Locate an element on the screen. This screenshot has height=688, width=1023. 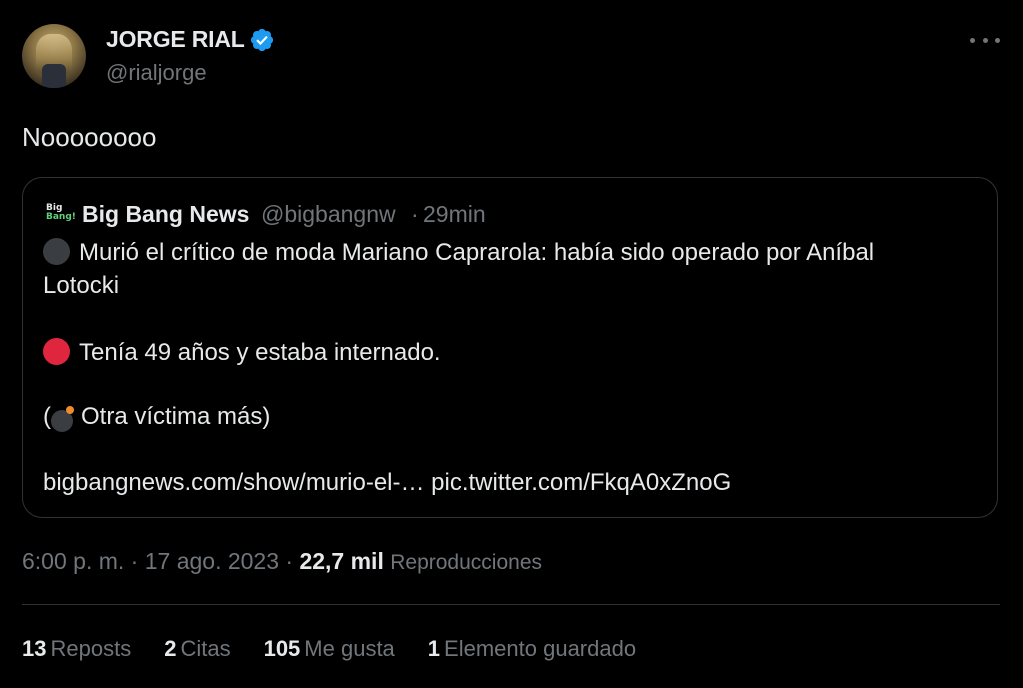
likes-label: Me gusta is located at coordinates (349, 648).